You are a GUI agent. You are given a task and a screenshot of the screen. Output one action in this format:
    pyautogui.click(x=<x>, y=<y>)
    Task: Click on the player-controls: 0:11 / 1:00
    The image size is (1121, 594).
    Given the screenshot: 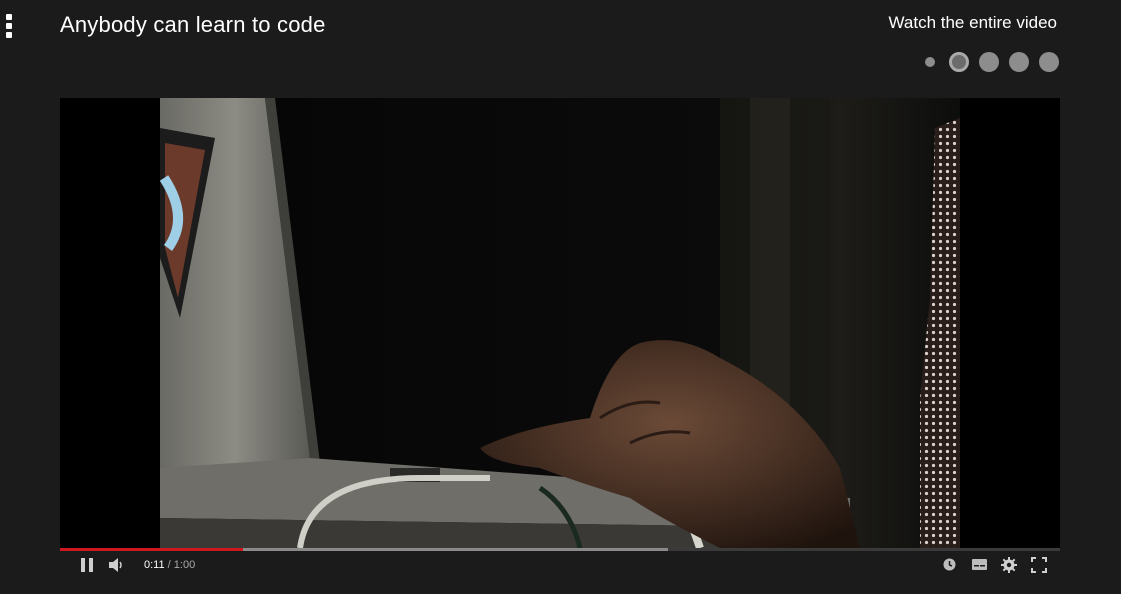 What is the action you would take?
    pyautogui.click(x=560, y=564)
    